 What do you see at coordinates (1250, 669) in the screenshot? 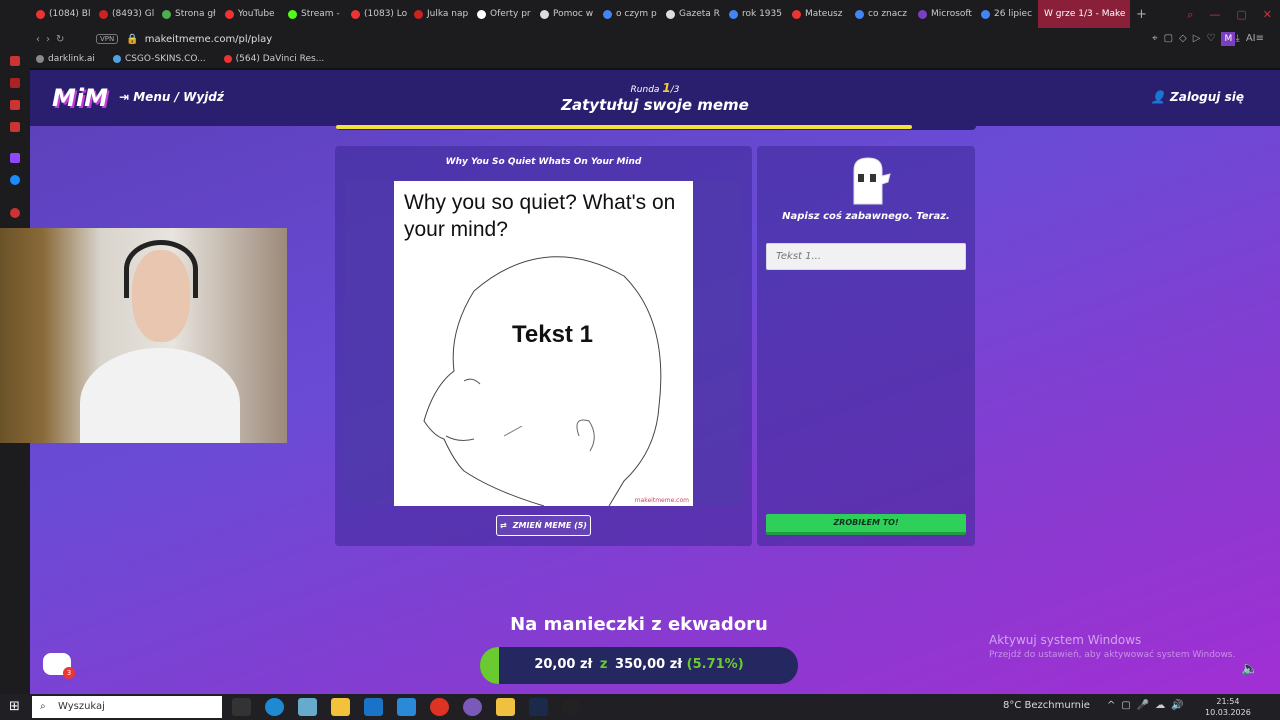
I see `speaker-icon: 🔈` at bounding box center [1250, 669].